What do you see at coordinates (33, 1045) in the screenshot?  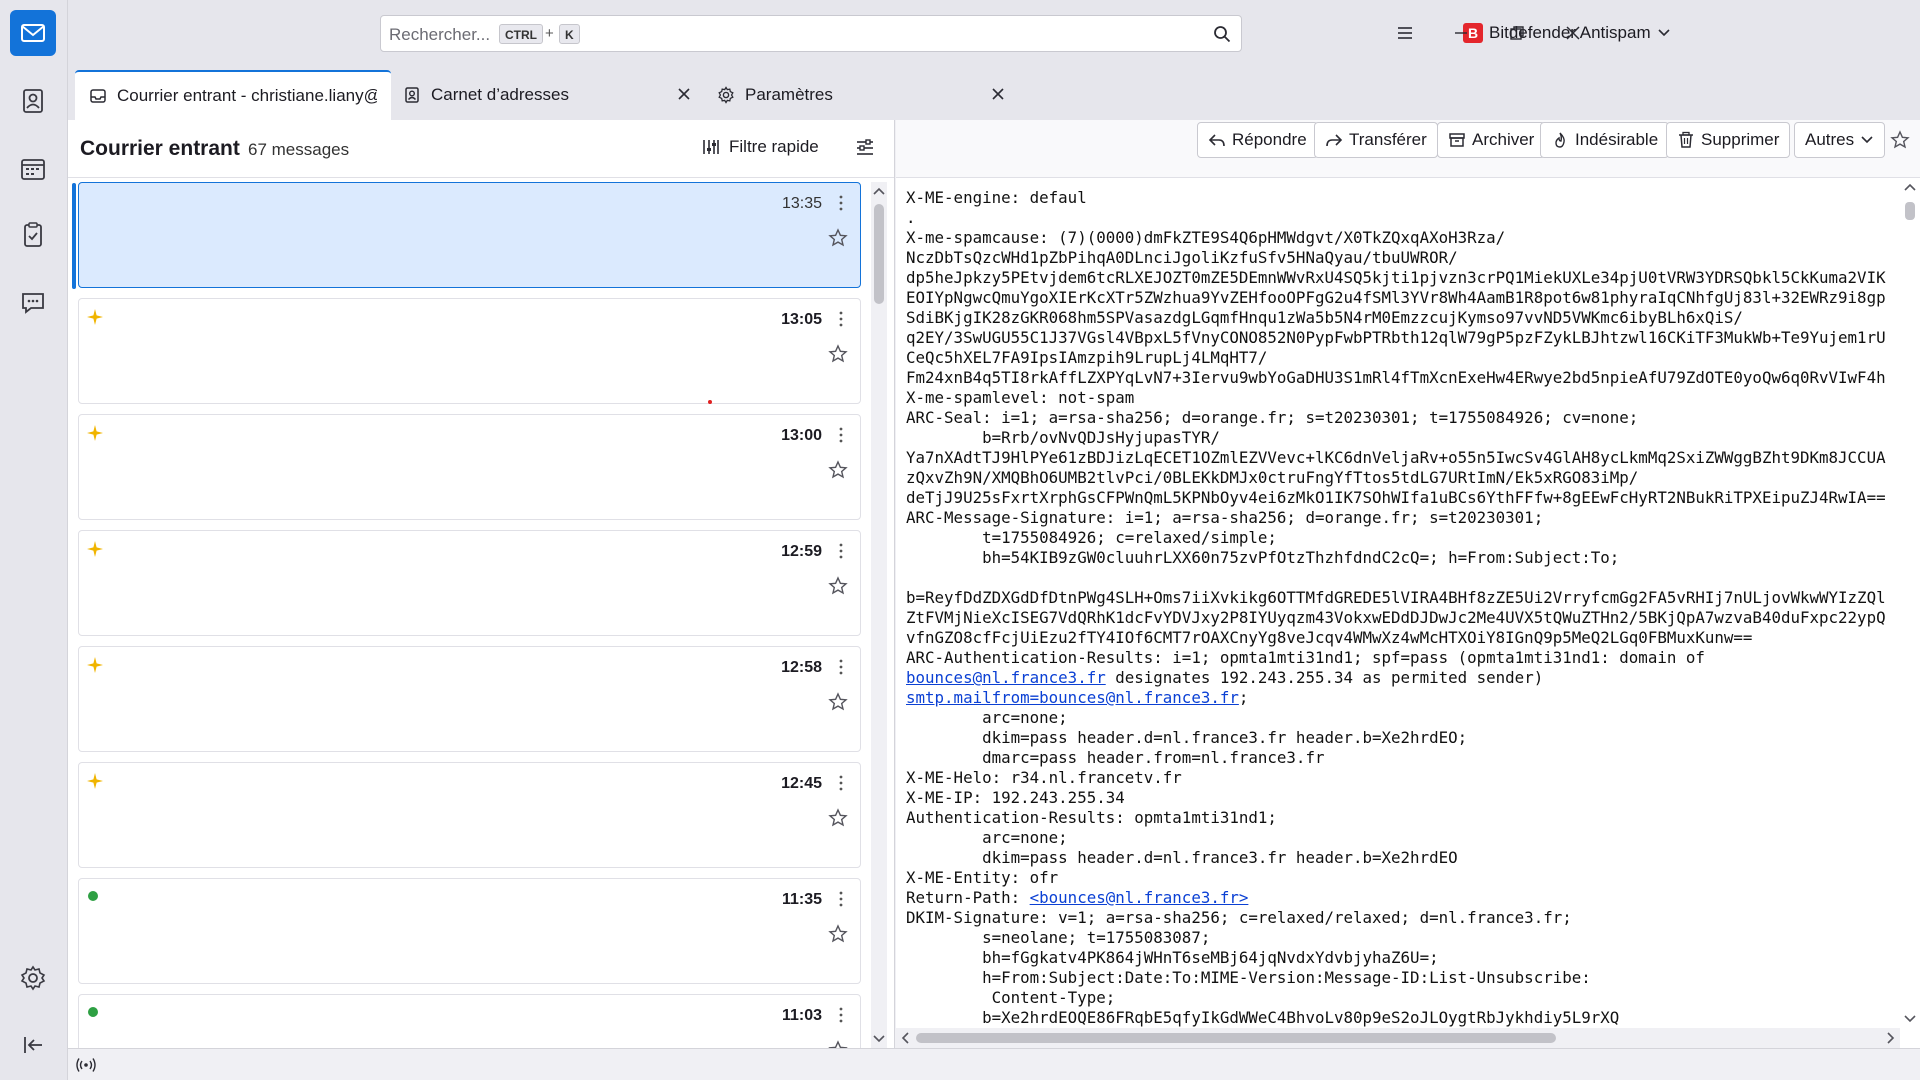 I see `collapse-spaces-button` at bounding box center [33, 1045].